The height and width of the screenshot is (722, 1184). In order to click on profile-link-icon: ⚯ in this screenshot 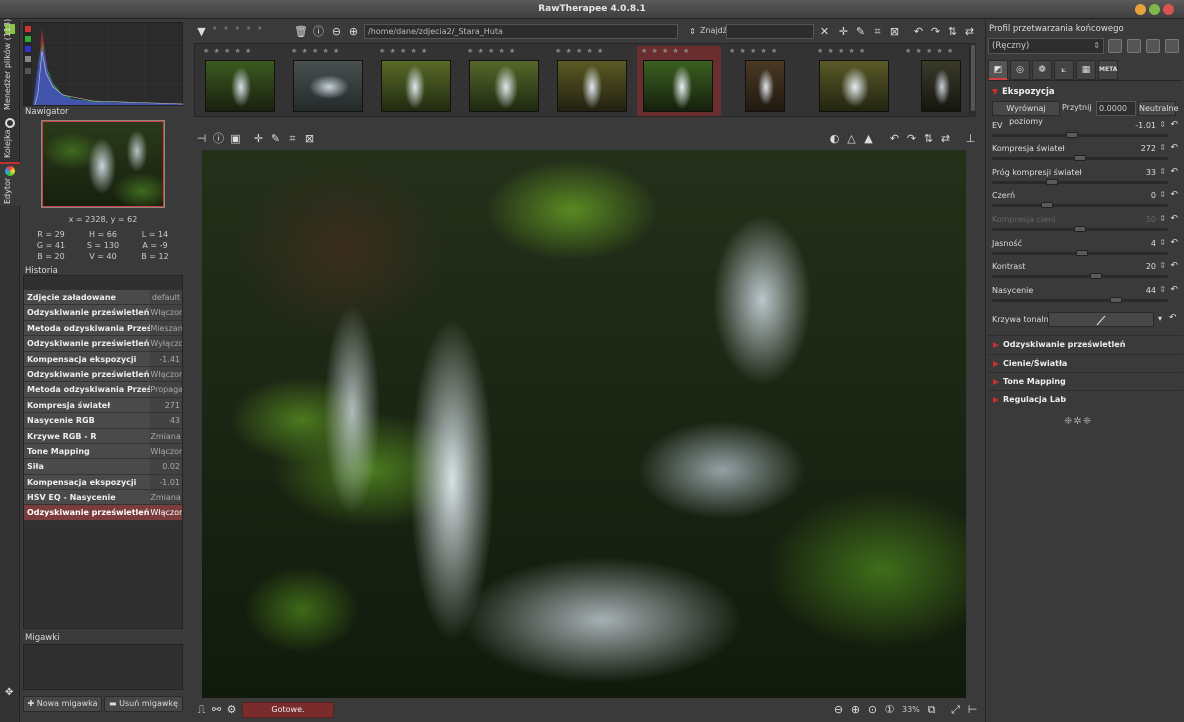, I will do `click(216, 709)`.